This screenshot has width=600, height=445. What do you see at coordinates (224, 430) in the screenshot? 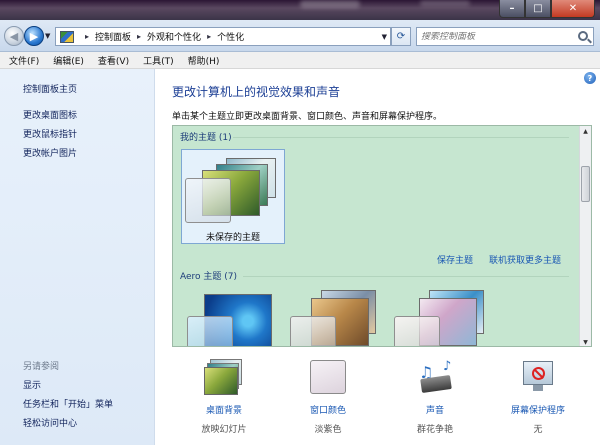
I see `desktop-background-value: 放映幻灯片` at bounding box center [224, 430].